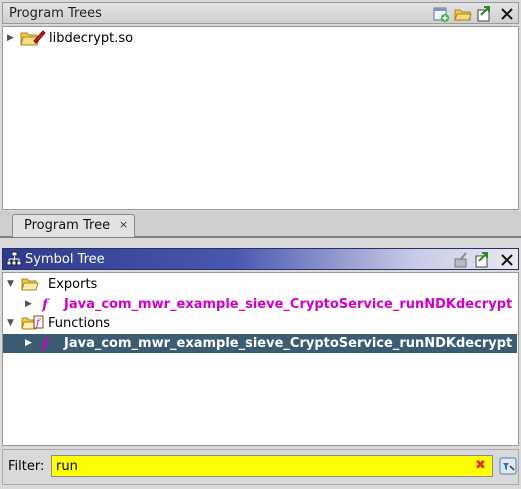  I want to click on filter-input, so click(272, 466).